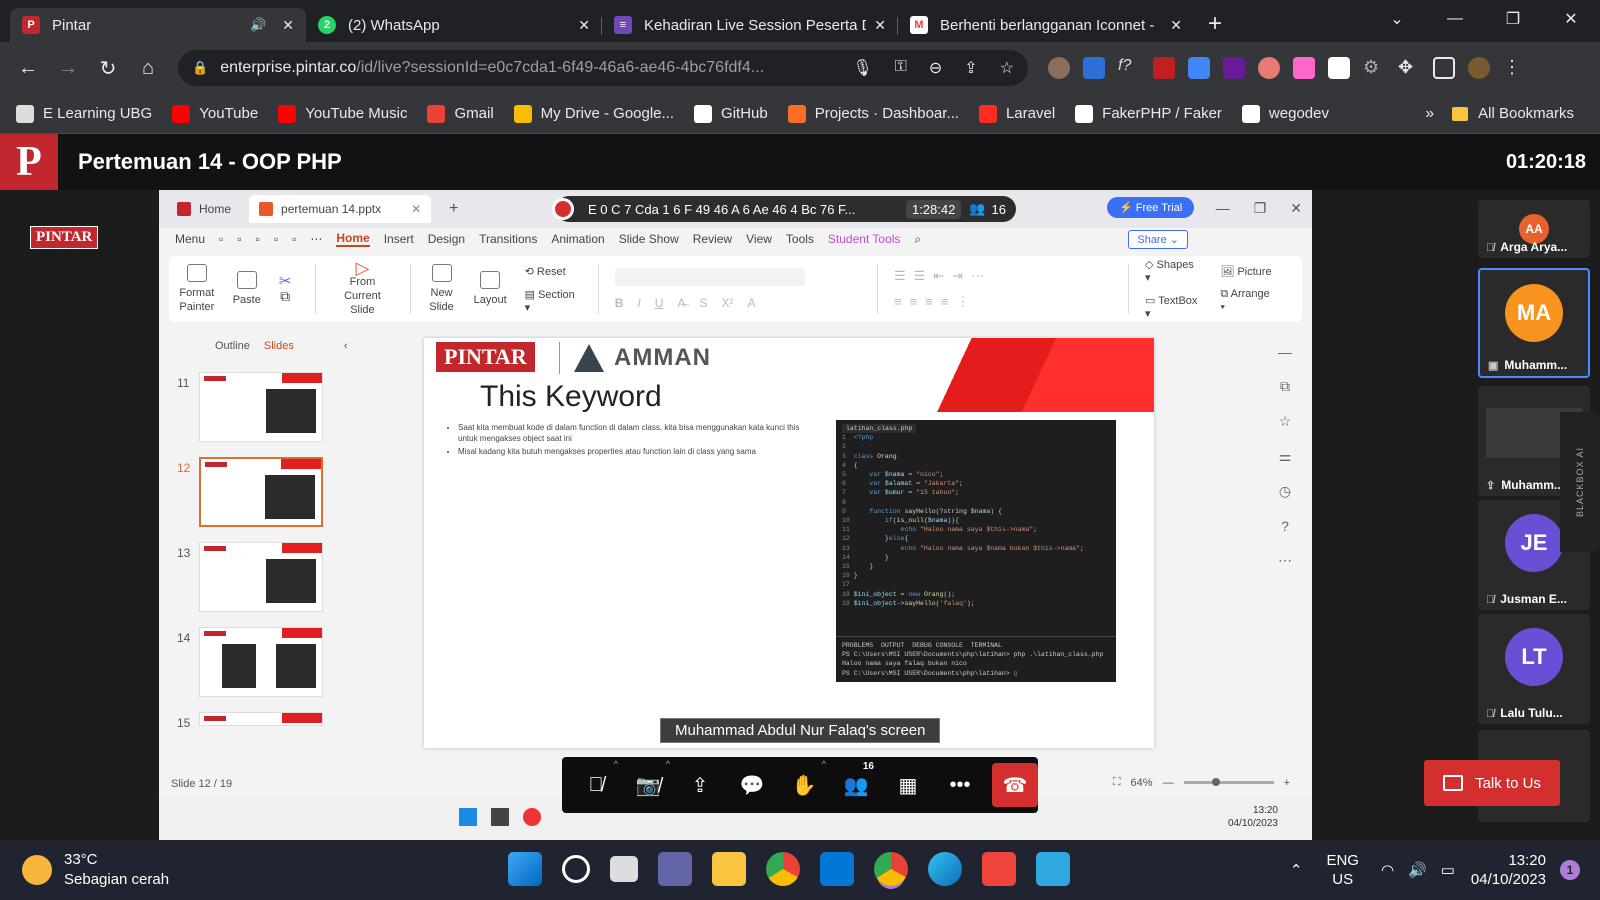  Describe the element at coordinates (68, 68) in the screenshot. I see `forward-button: →` at that location.